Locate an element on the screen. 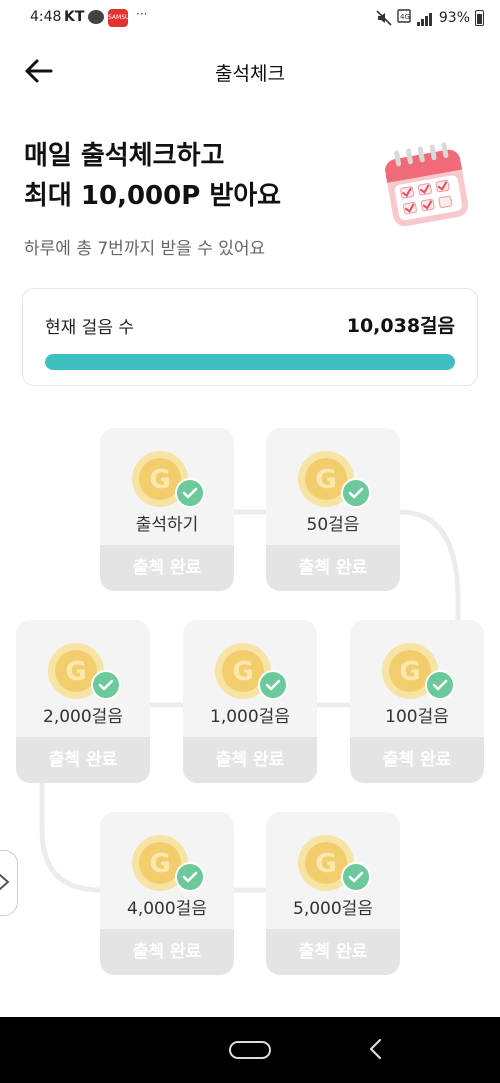 Image resolution: width=500 pixels, height=1083 pixels. calendar-icon is located at coordinates (426, 184).